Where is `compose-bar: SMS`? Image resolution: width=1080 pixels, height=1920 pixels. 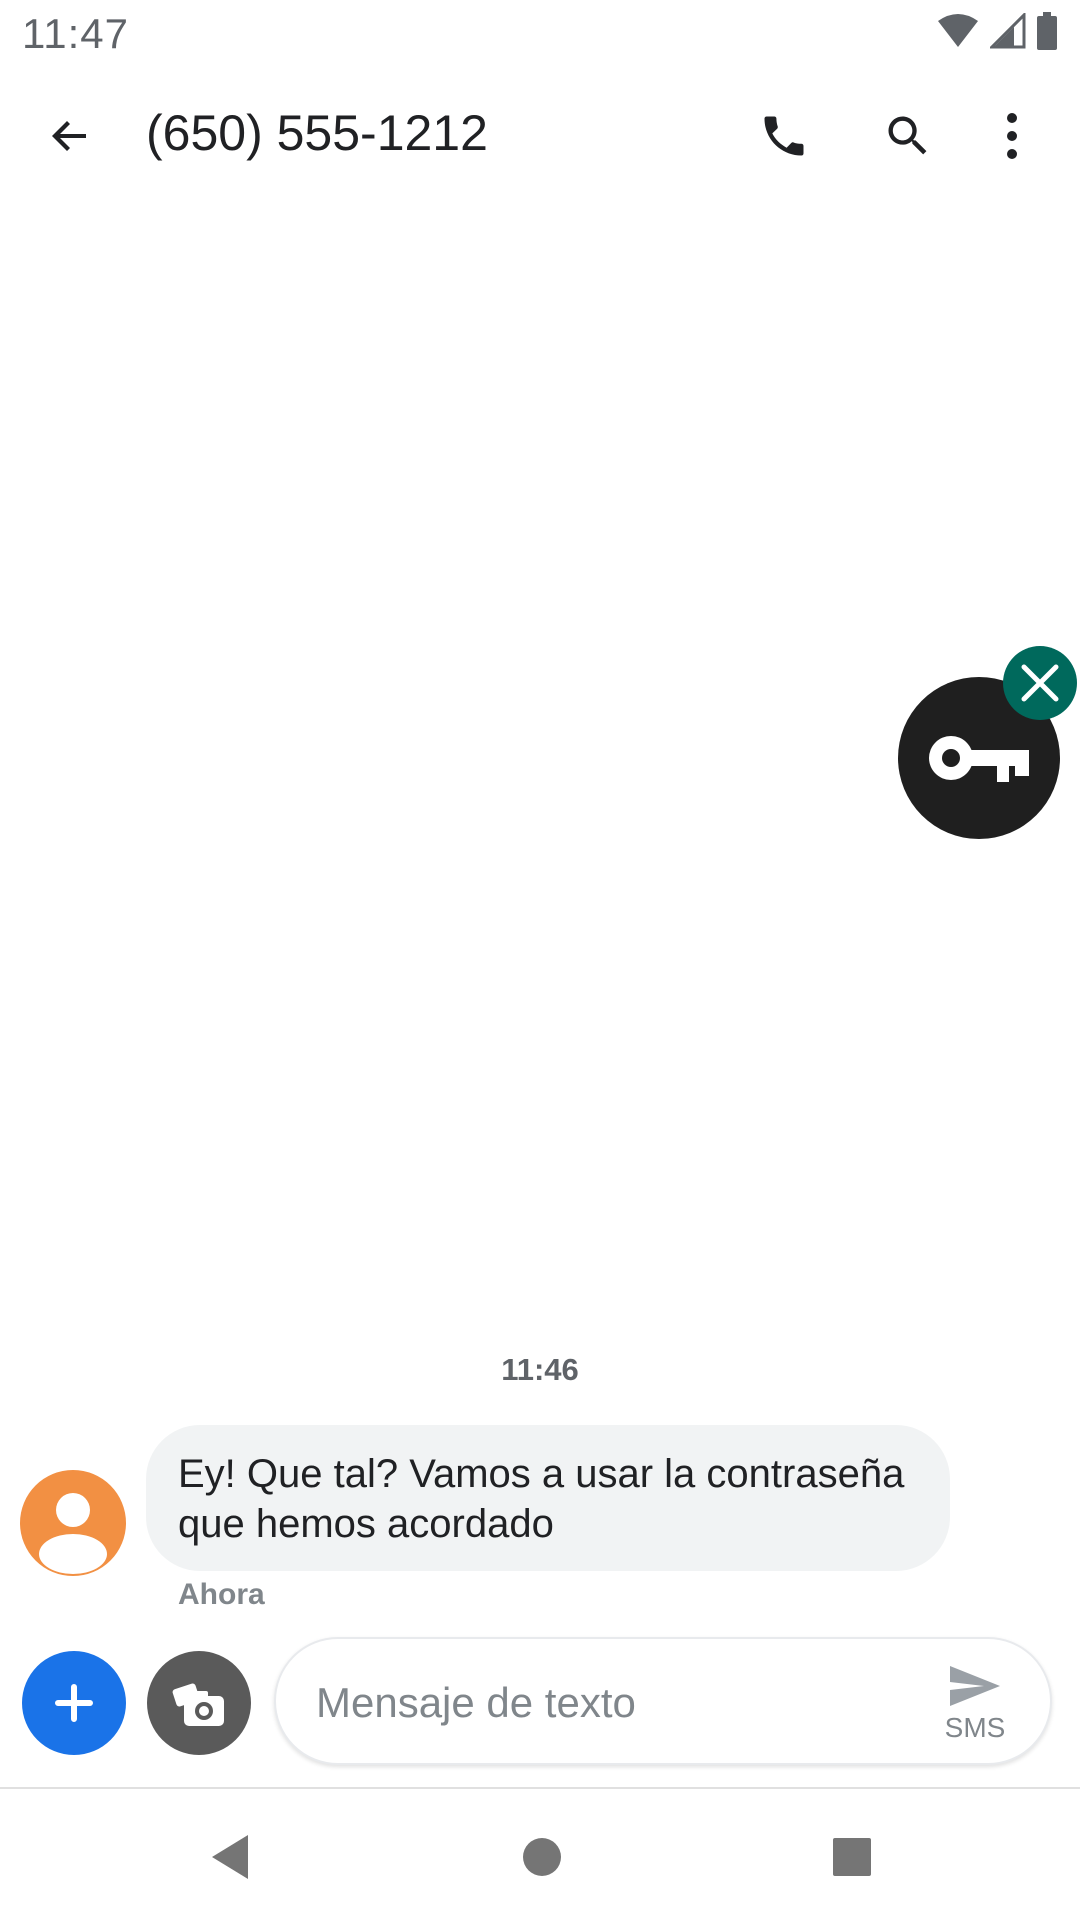 compose-bar: SMS is located at coordinates (663, 1701).